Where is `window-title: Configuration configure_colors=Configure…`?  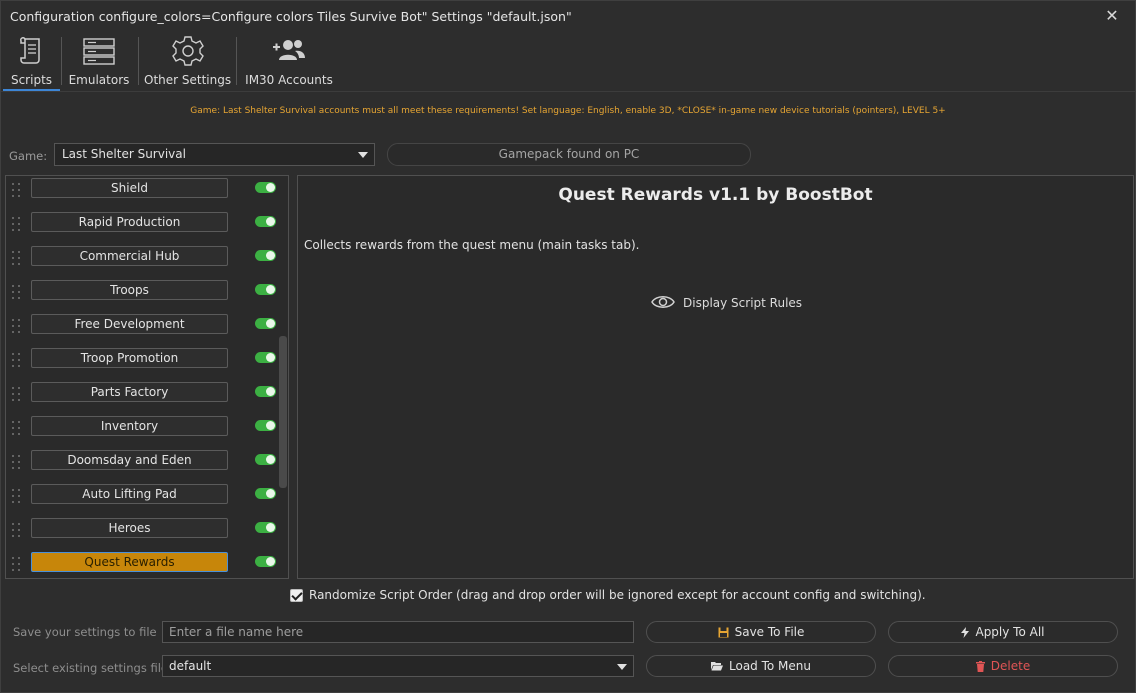 window-title: Configuration configure_colors=Configure… is located at coordinates (291, 16).